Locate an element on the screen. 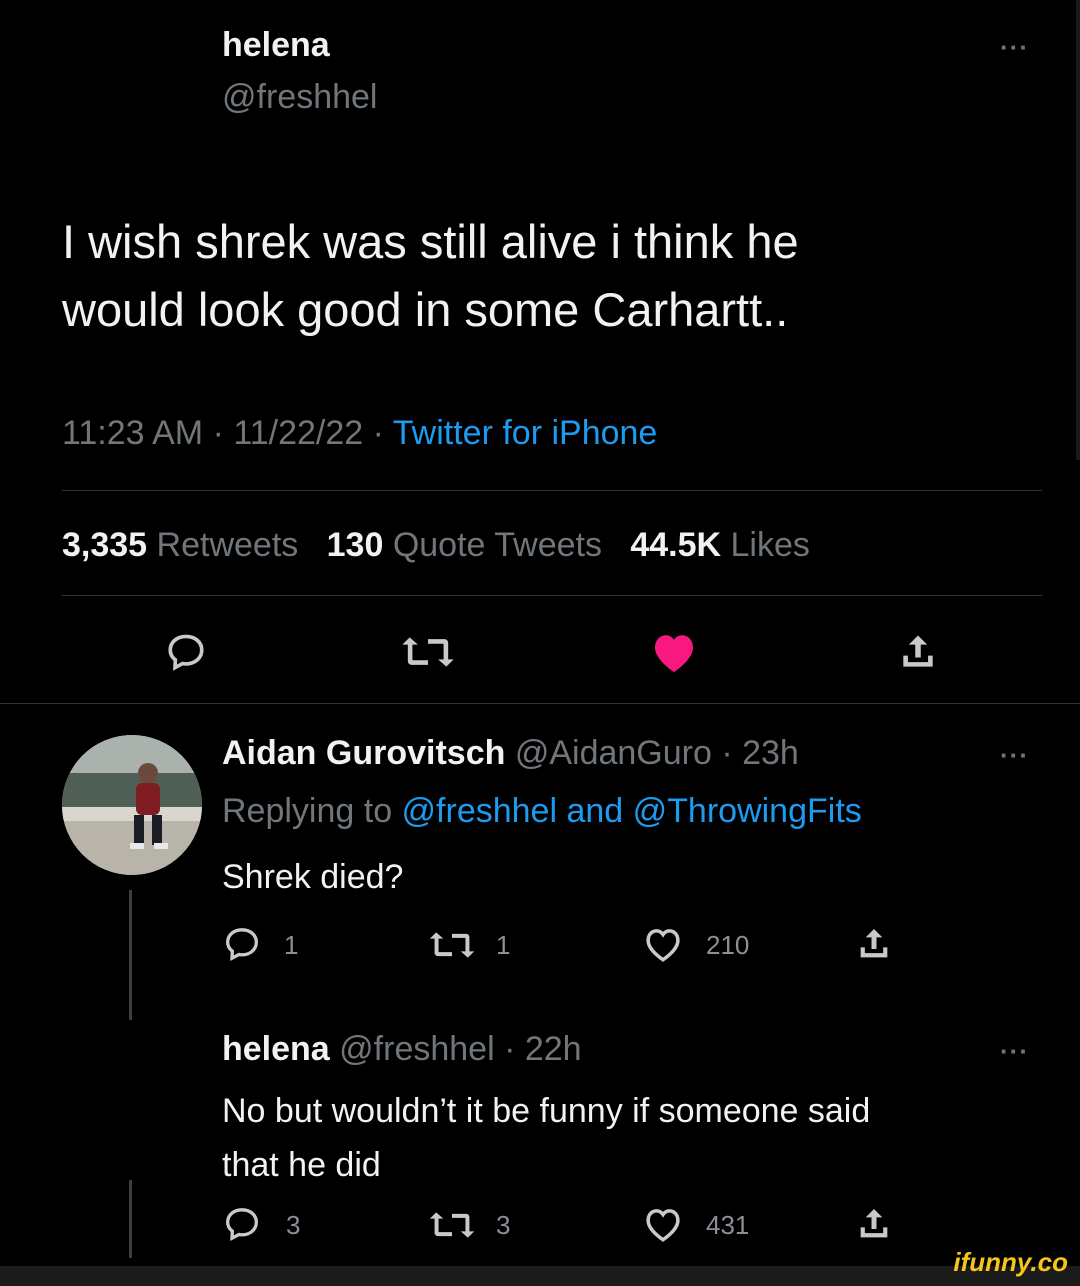 This screenshot has width=1080, height=1286. tweet-text-line1: I wish shrek was still alive i think he is located at coordinates (430, 241).